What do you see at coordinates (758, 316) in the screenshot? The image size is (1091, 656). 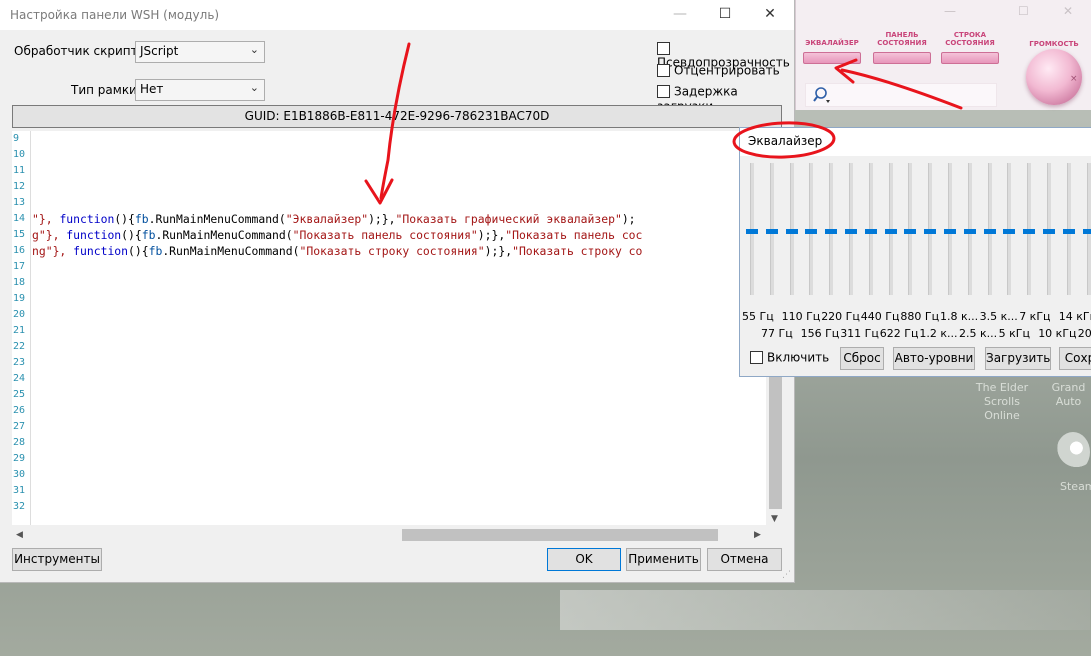 I see `eq-frequency-label: 55 Гц` at bounding box center [758, 316].